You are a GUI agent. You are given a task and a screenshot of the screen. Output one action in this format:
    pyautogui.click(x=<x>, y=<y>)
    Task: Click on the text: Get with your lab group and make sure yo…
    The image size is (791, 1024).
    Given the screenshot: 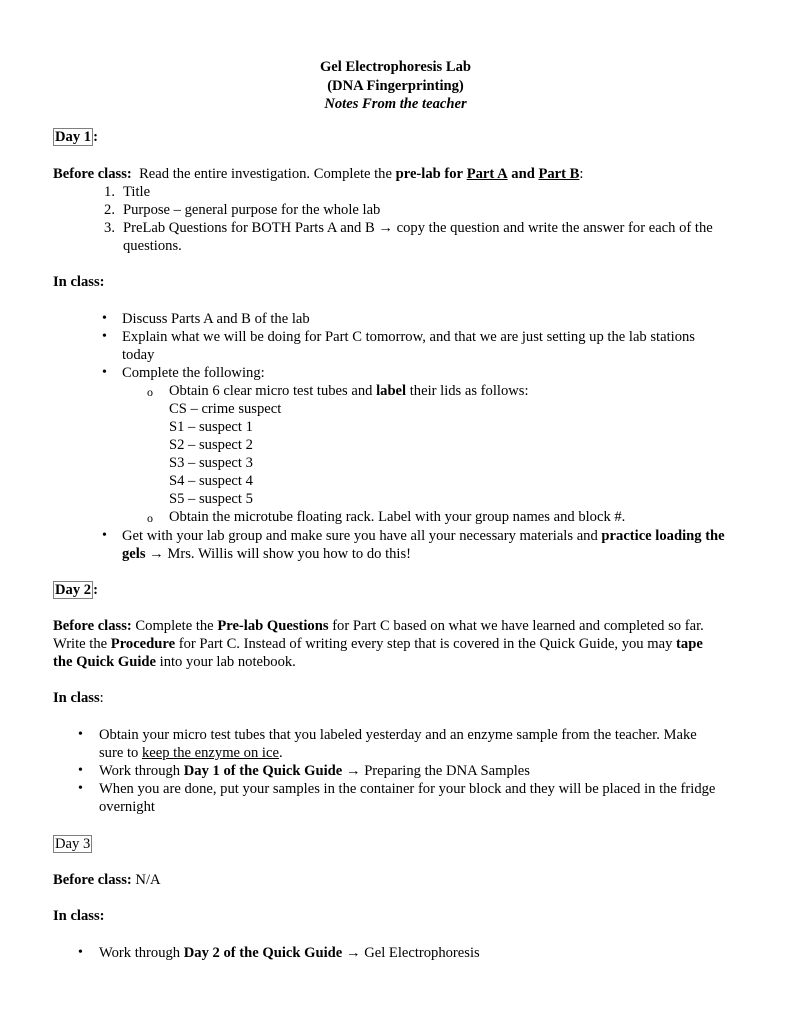 What is the action you would take?
    pyautogui.click(x=360, y=536)
    